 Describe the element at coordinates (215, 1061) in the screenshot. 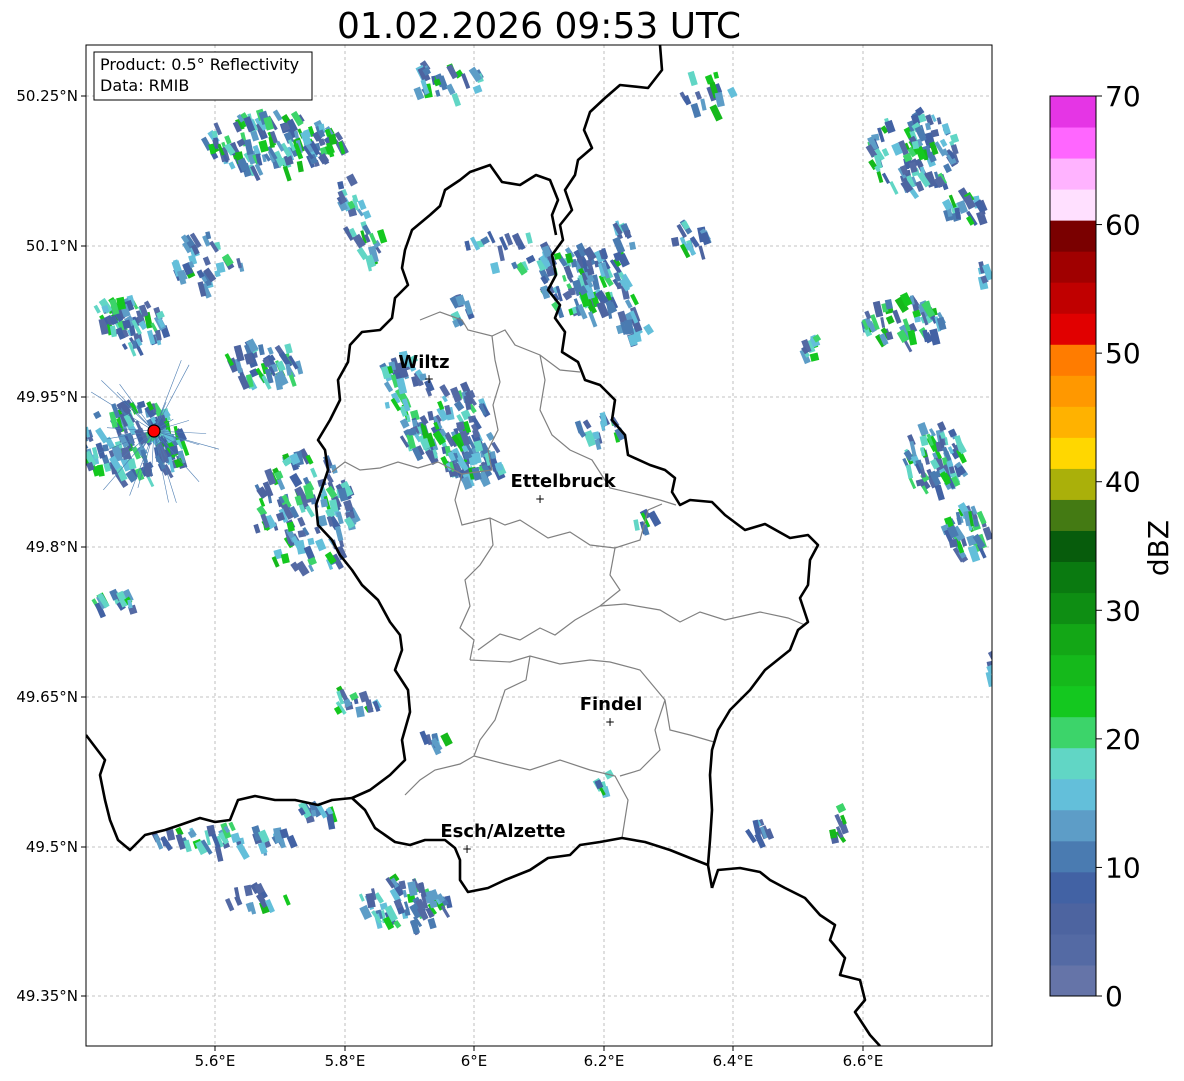

I see `x-tick-label: 5.6°E` at that location.